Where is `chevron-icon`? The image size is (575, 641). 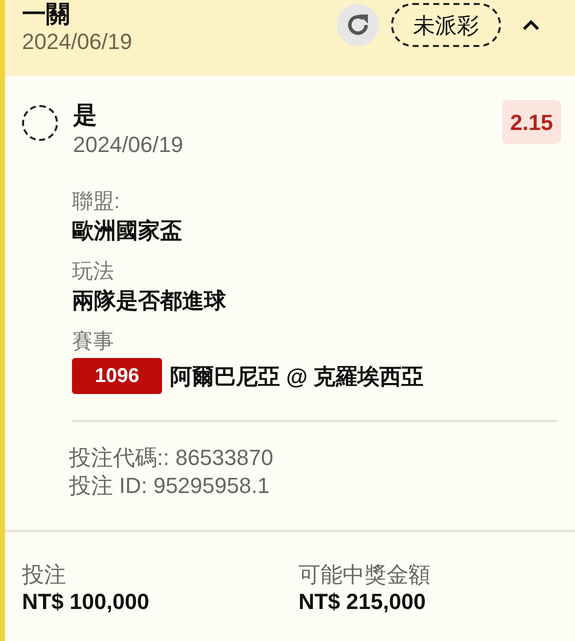
chevron-icon is located at coordinates (531, 25).